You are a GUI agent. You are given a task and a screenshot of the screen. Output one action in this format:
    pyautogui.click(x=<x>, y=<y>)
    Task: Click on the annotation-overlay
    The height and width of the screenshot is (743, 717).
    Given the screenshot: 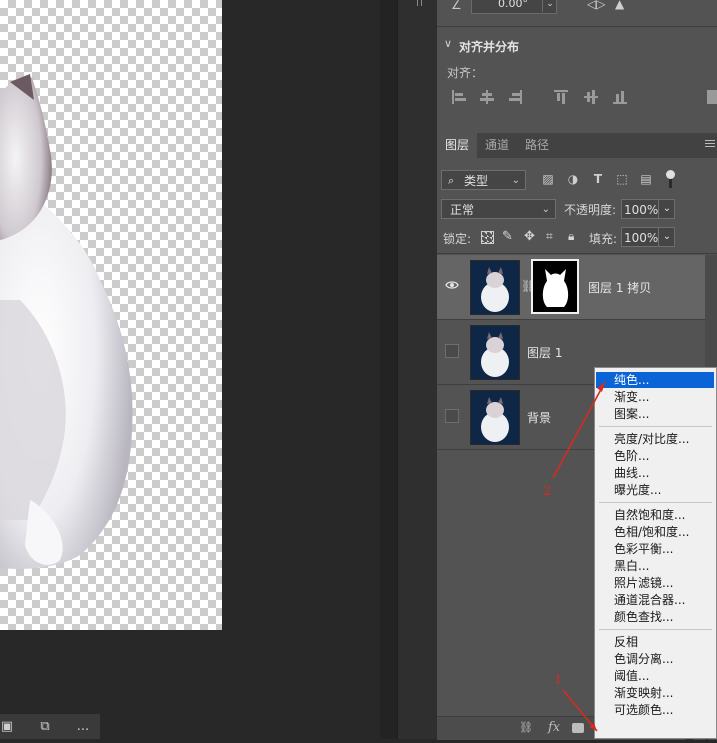 What is the action you would take?
    pyautogui.click(x=579, y=556)
    